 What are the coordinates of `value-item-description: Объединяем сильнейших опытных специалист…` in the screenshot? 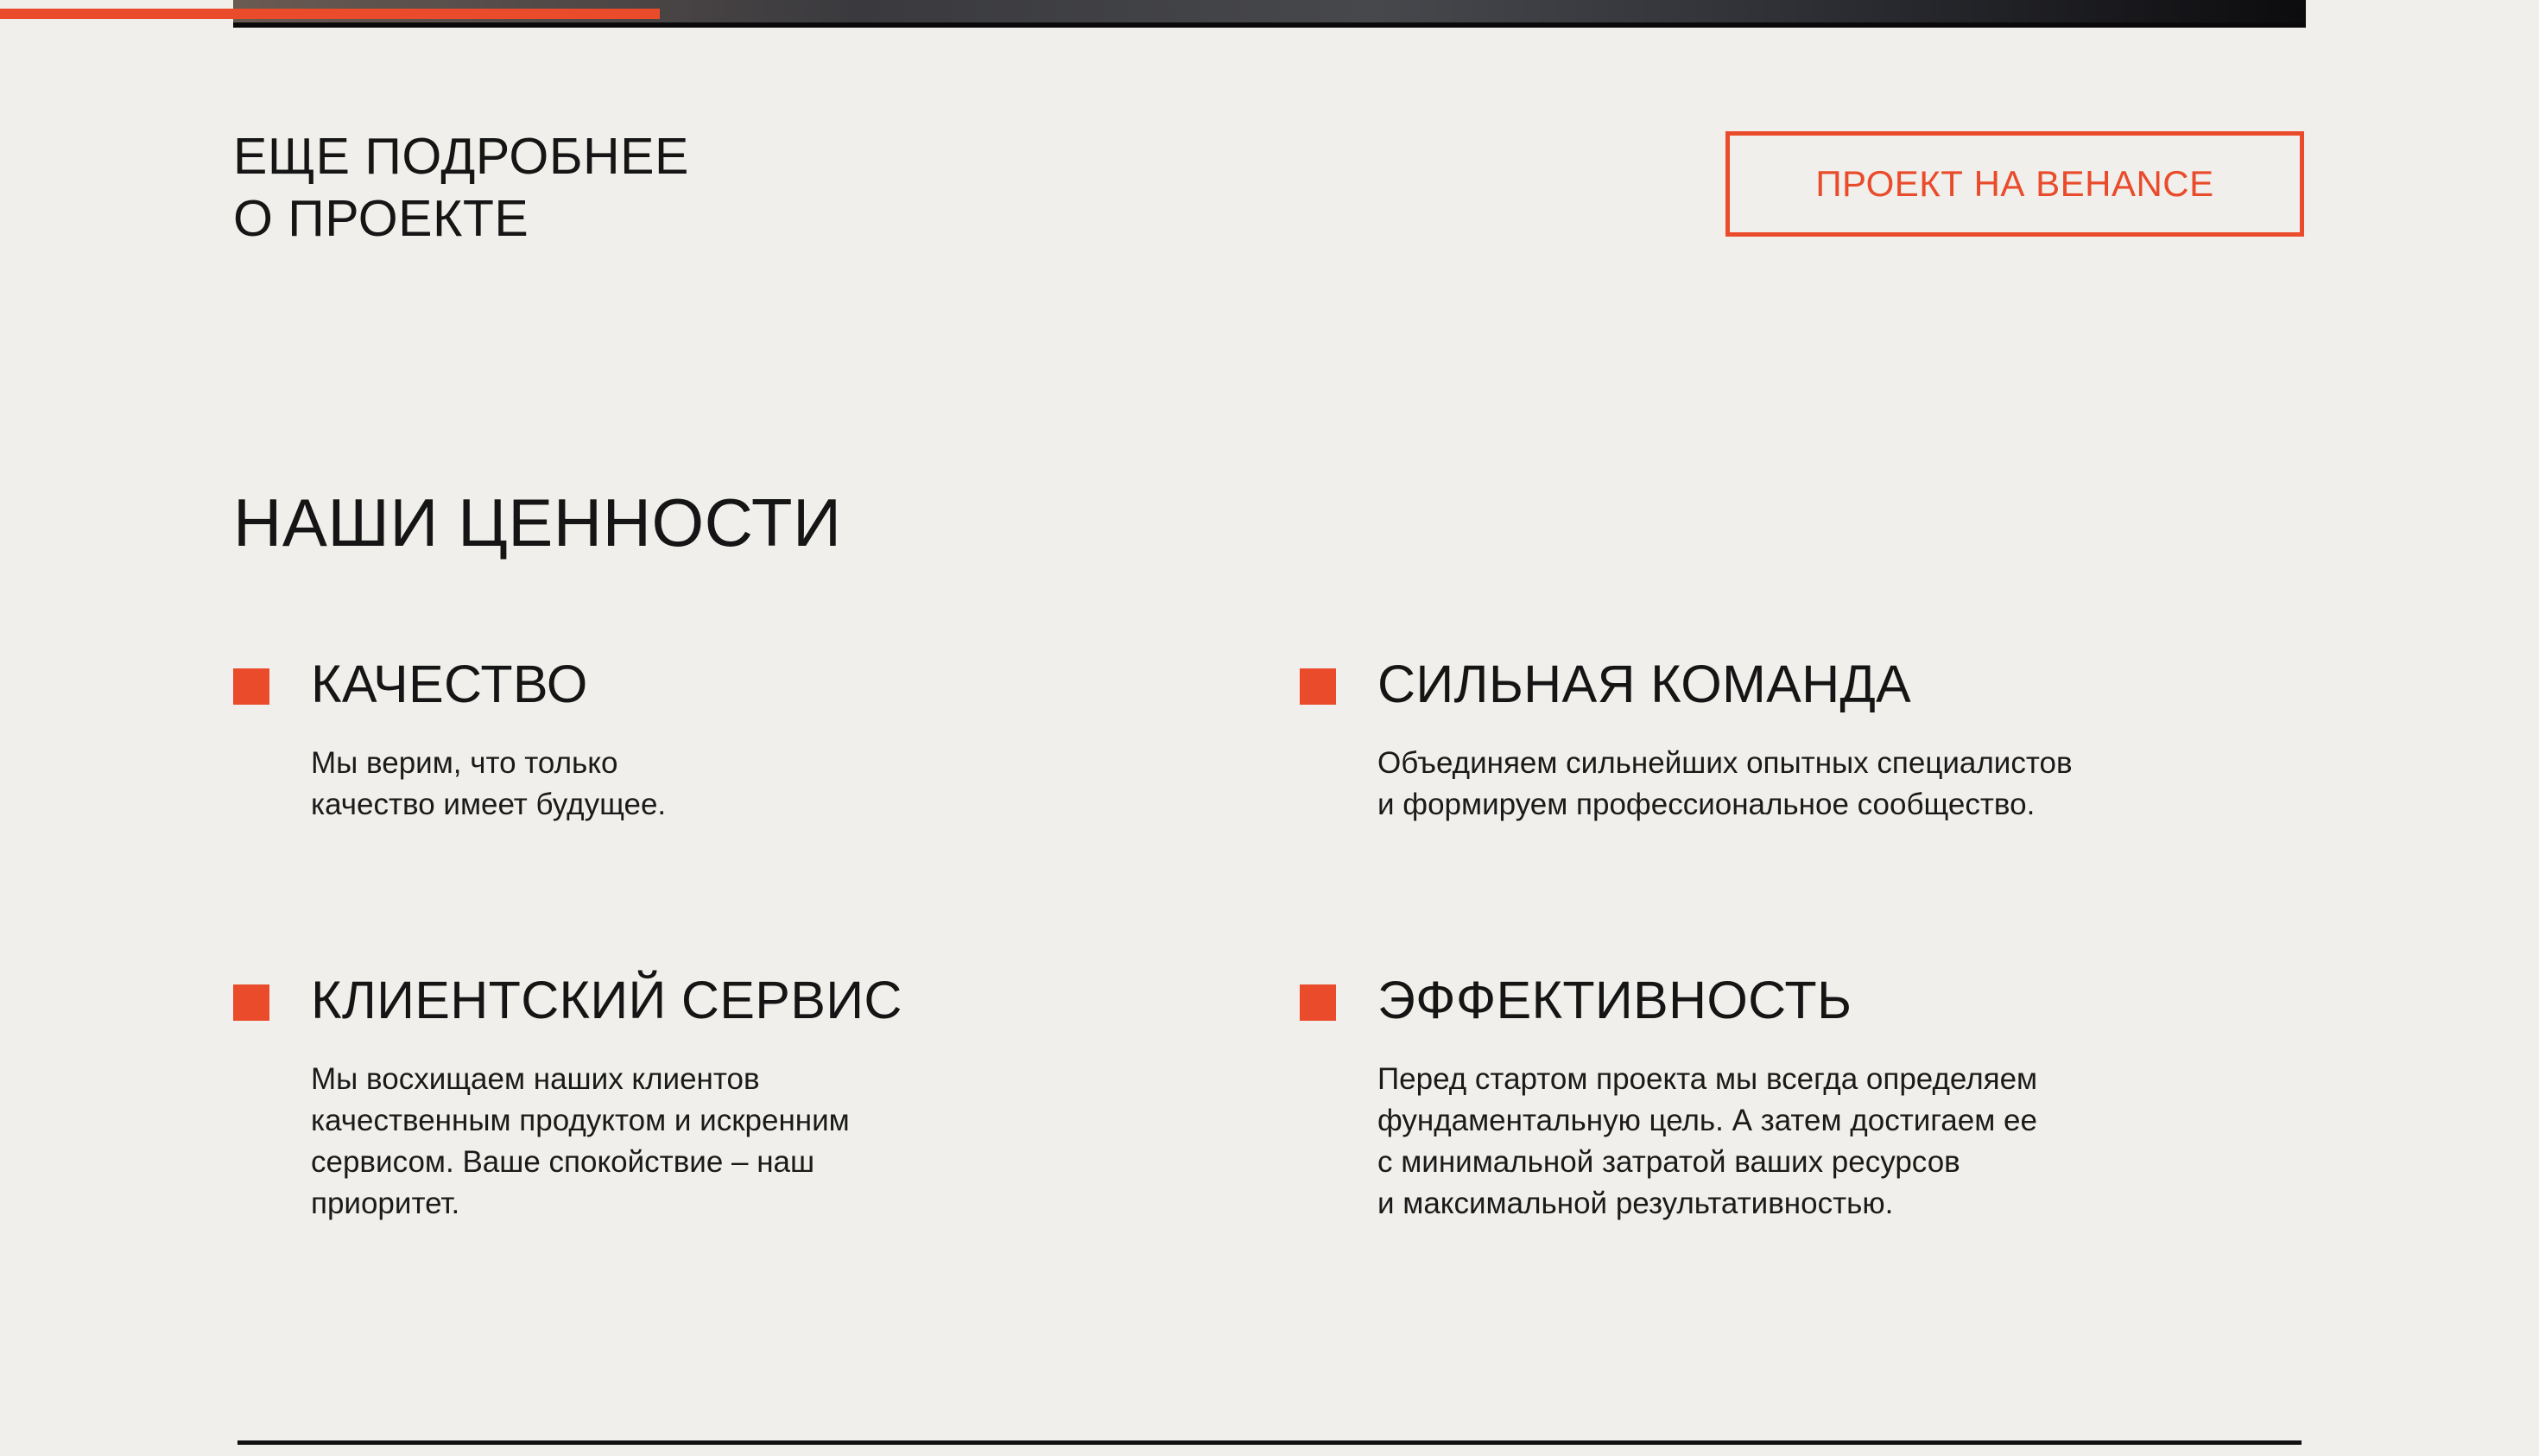 It's located at (1787, 784).